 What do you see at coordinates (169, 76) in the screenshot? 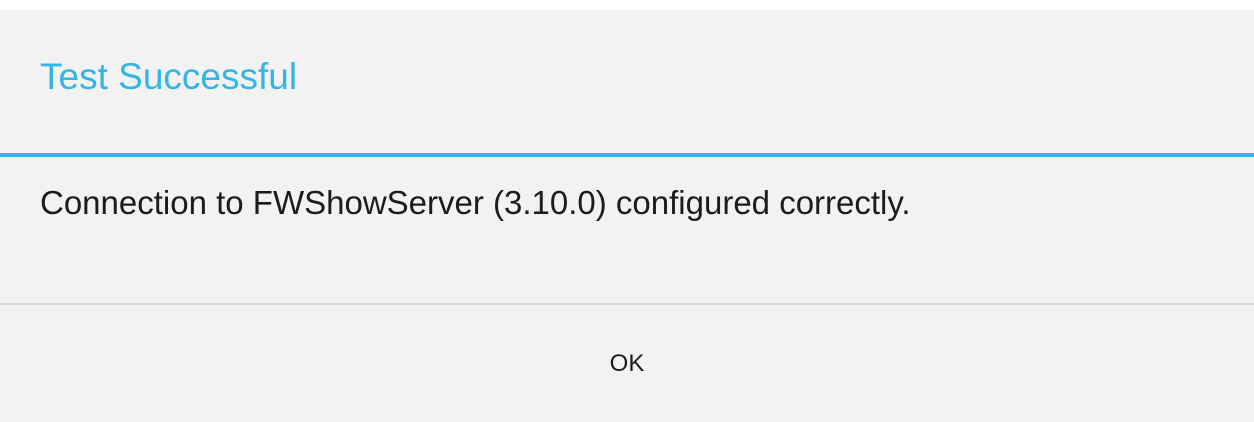
I see `dialog-title: Test Successful` at bounding box center [169, 76].